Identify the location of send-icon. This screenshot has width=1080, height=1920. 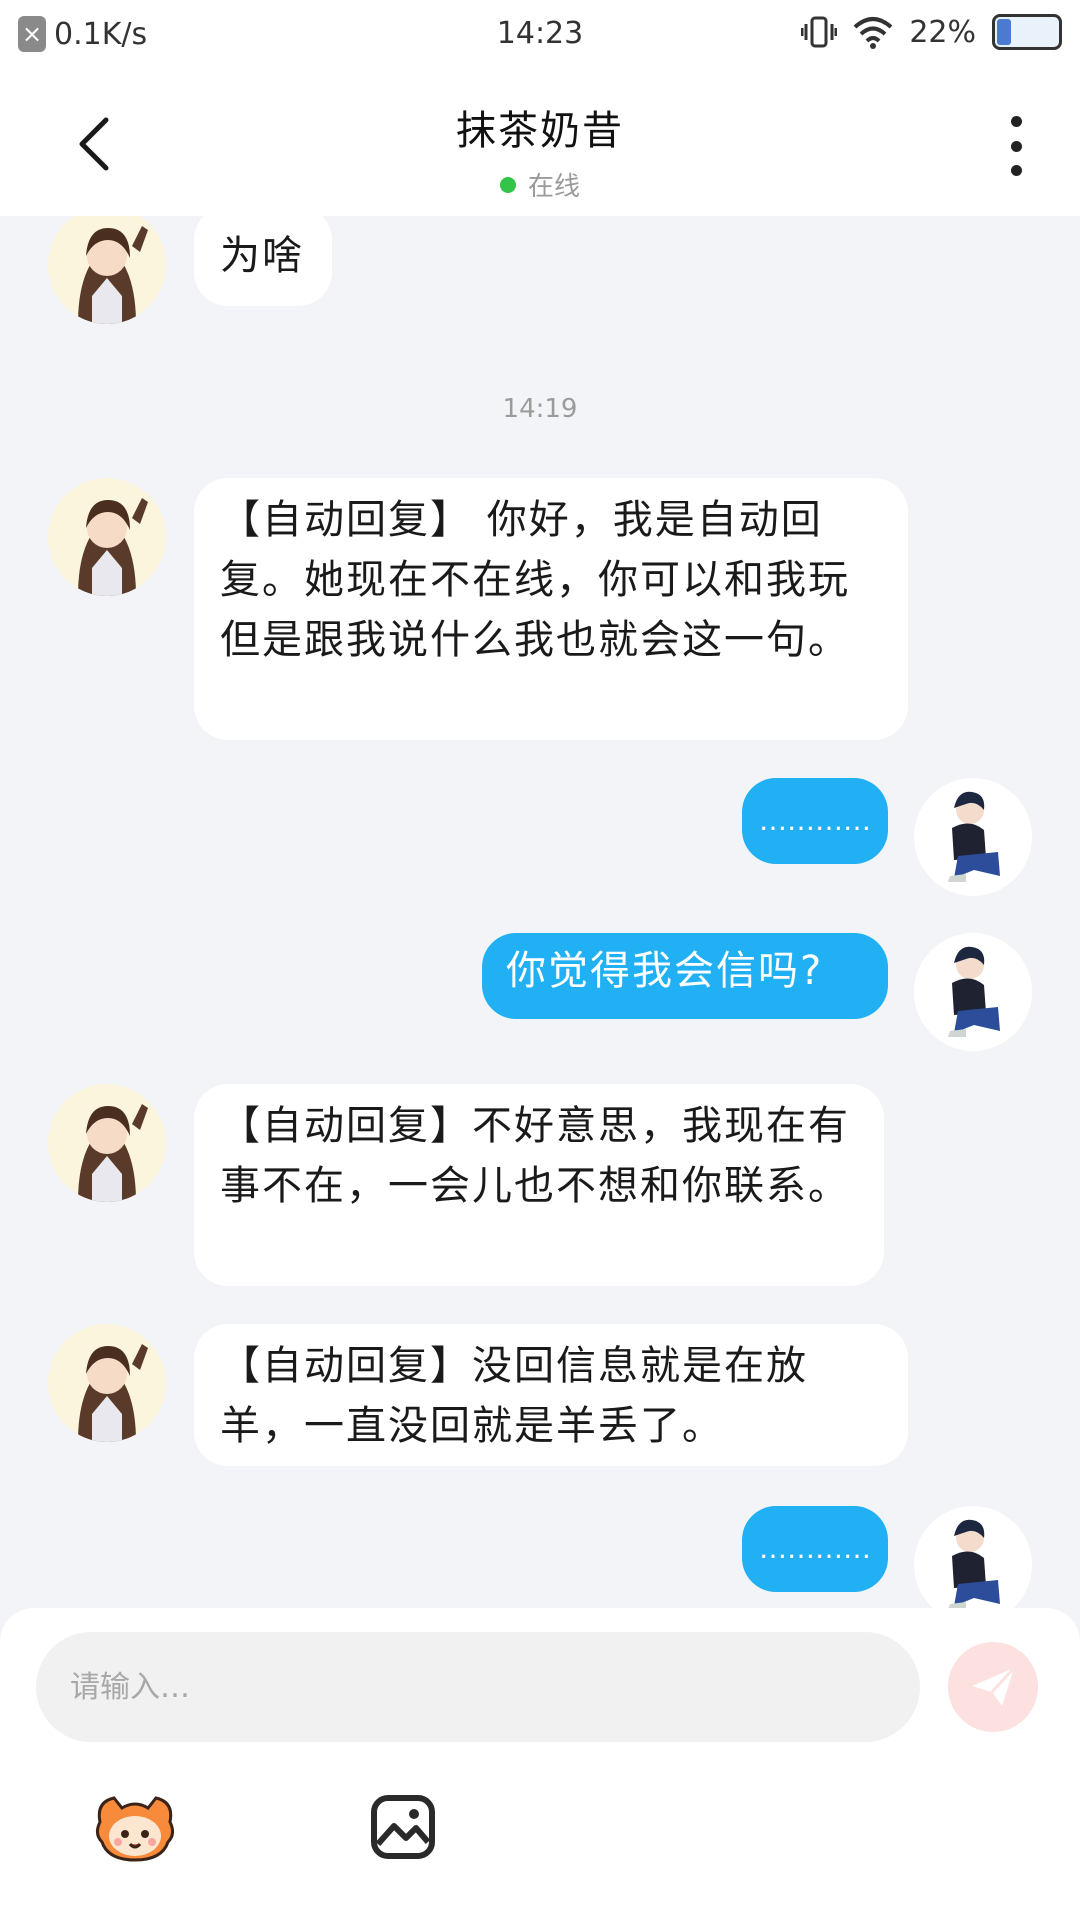
(994, 1686).